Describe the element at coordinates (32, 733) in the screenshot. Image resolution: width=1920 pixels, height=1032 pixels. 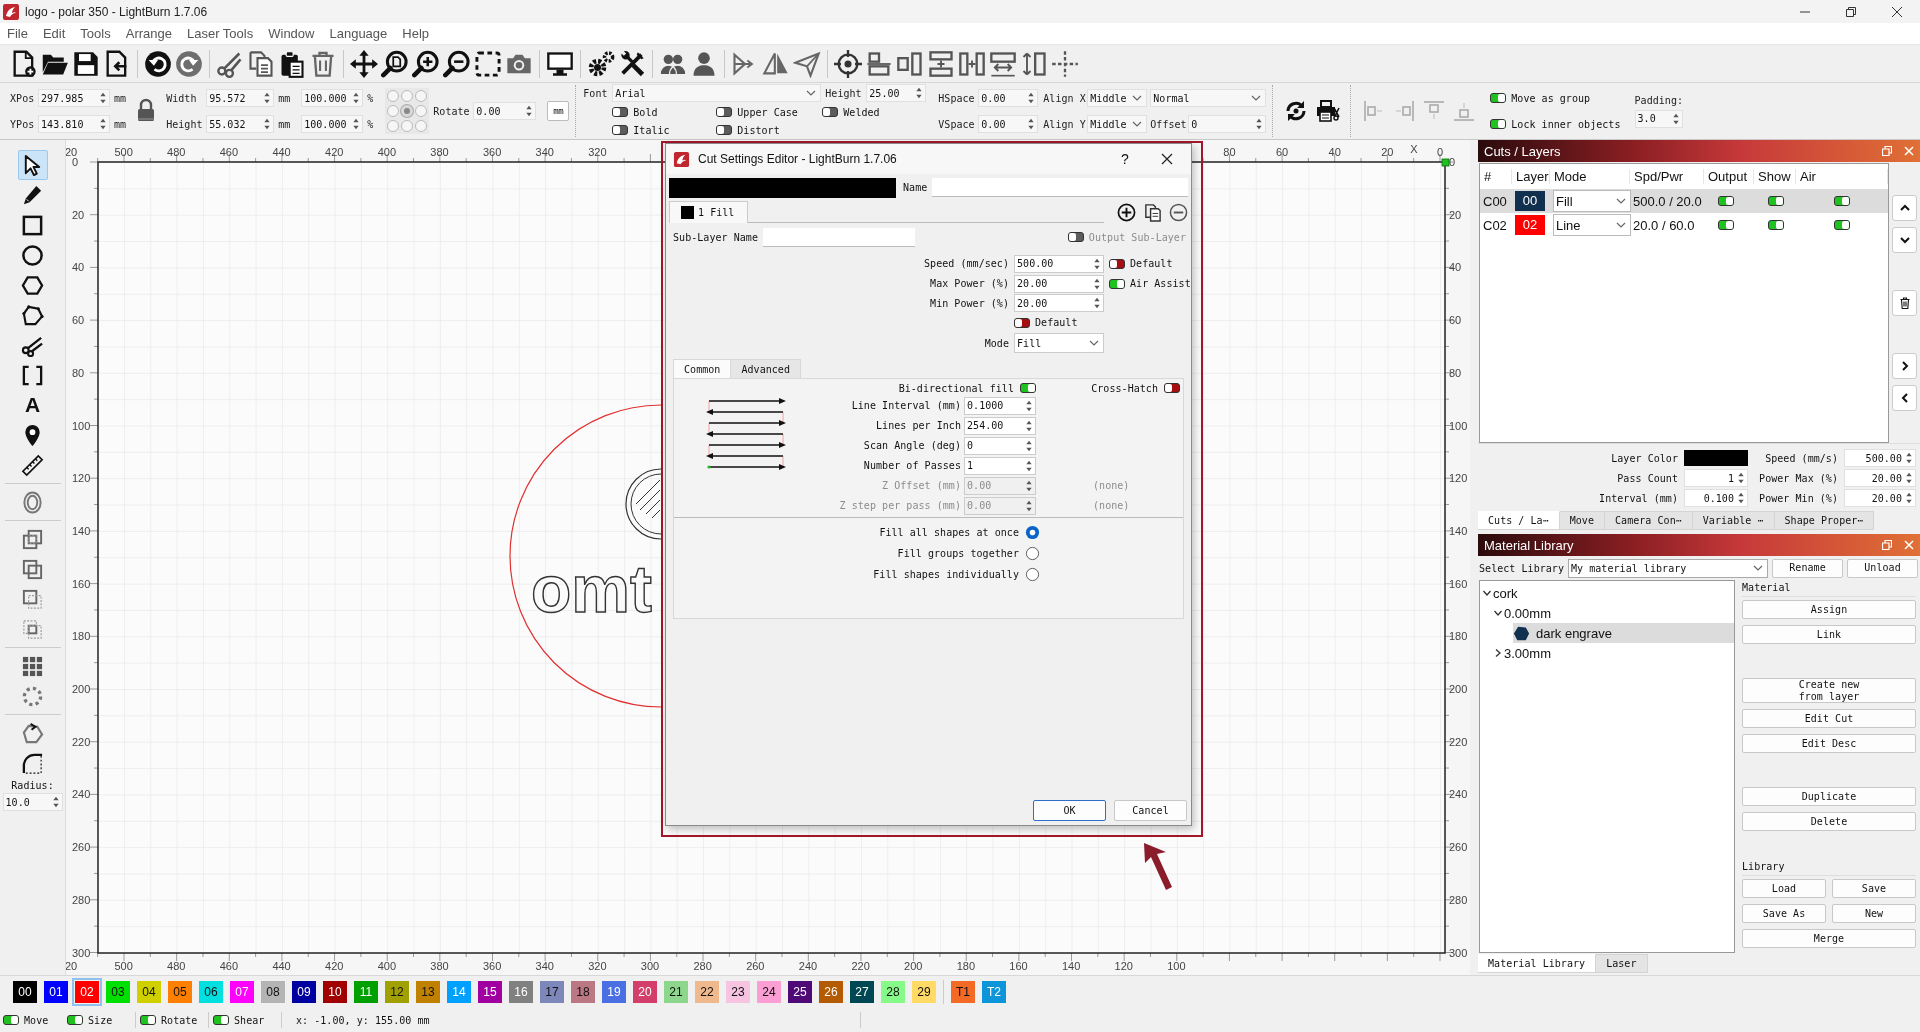
I see `polygon-arrow-icon` at that location.